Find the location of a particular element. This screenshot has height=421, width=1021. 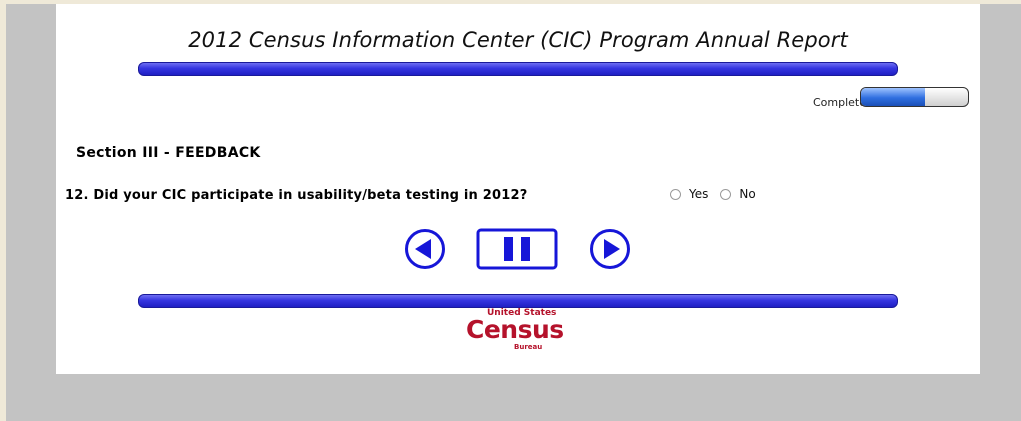

next-arrow-icon is located at coordinates (610, 249).